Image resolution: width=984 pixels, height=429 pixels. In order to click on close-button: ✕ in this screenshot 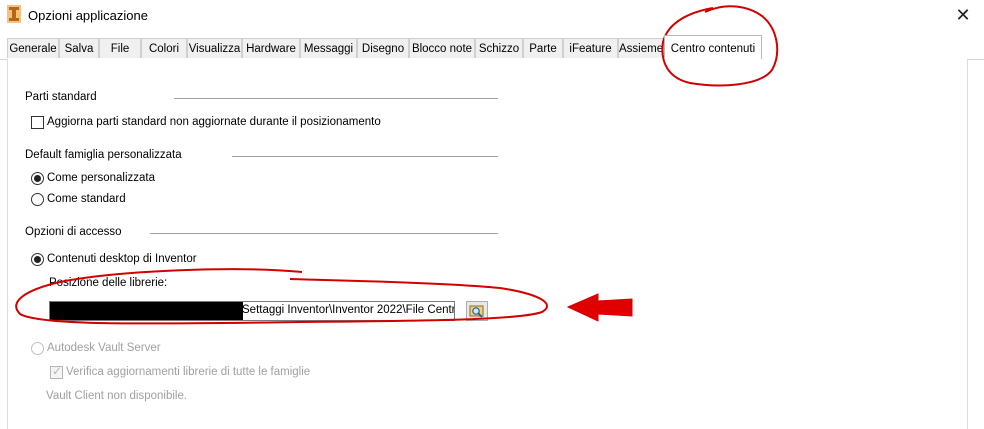, I will do `click(963, 15)`.